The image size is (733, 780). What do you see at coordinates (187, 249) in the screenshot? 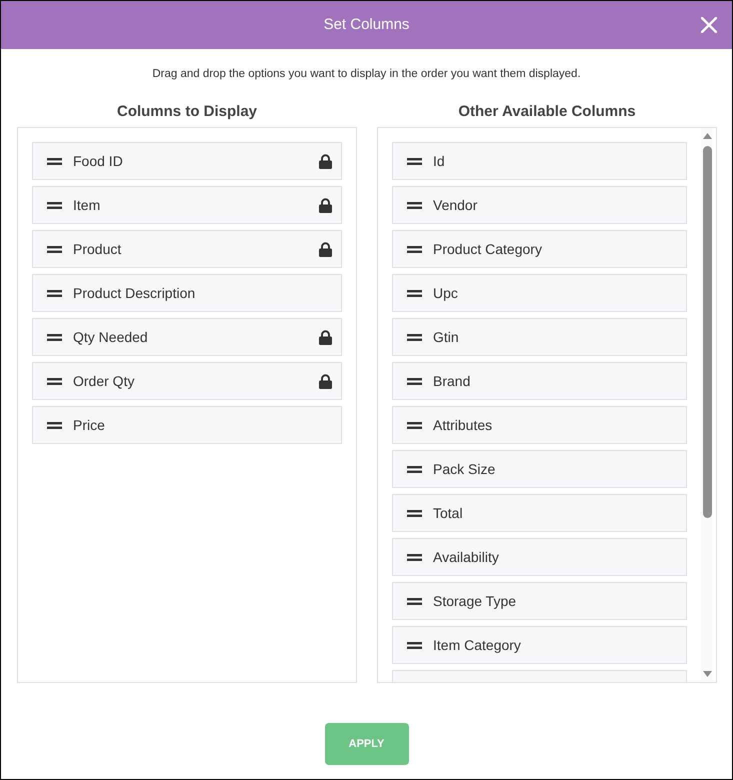
I see `column-item: Product` at bounding box center [187, 249].